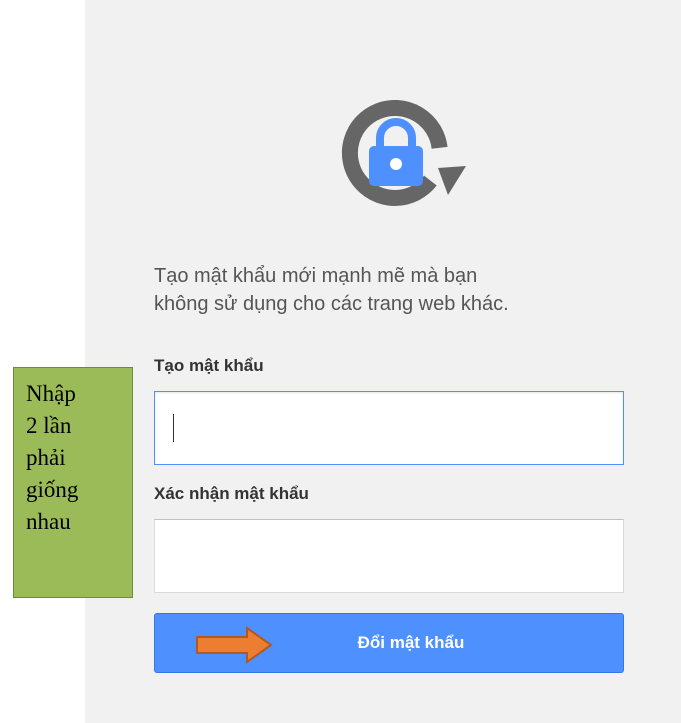  Describe the element at coordinates (46, 457) in the screenshot. I see `annotation-line-3: phải` at that location.